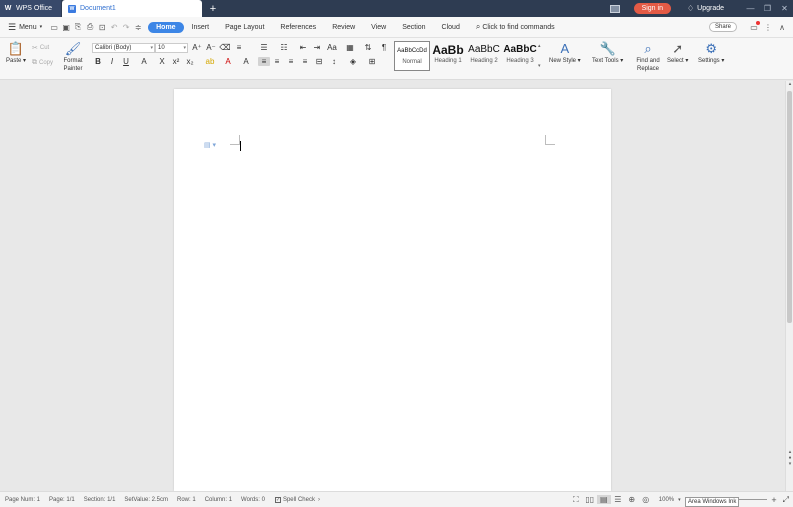  Describe the element at coordinates (66, 27) in the screenshot. I see `save-icon: ▣` at that location.